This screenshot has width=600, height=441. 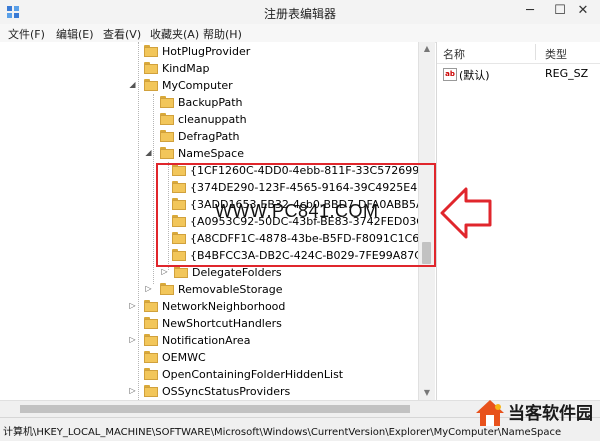 What do you see at coordinates (215, 409) in the screenshot?
I see `scrollbar-thumb` at bounding box center [215, 409].